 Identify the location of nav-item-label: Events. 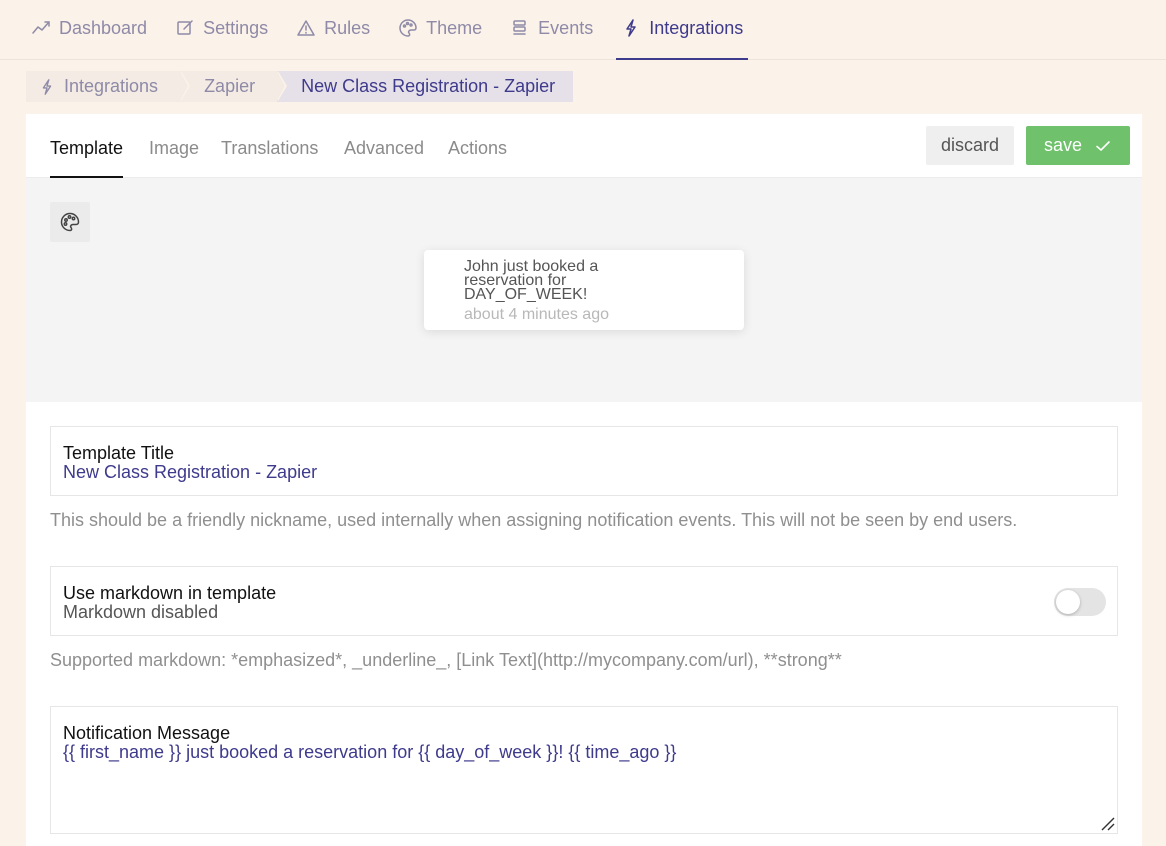
(566, 27).